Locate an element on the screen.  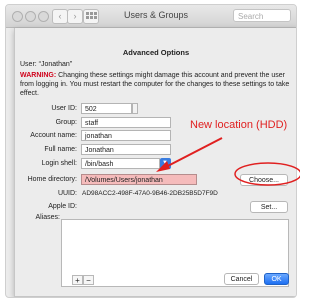
annotation-arrow-head is located at coordinates (163, 166).